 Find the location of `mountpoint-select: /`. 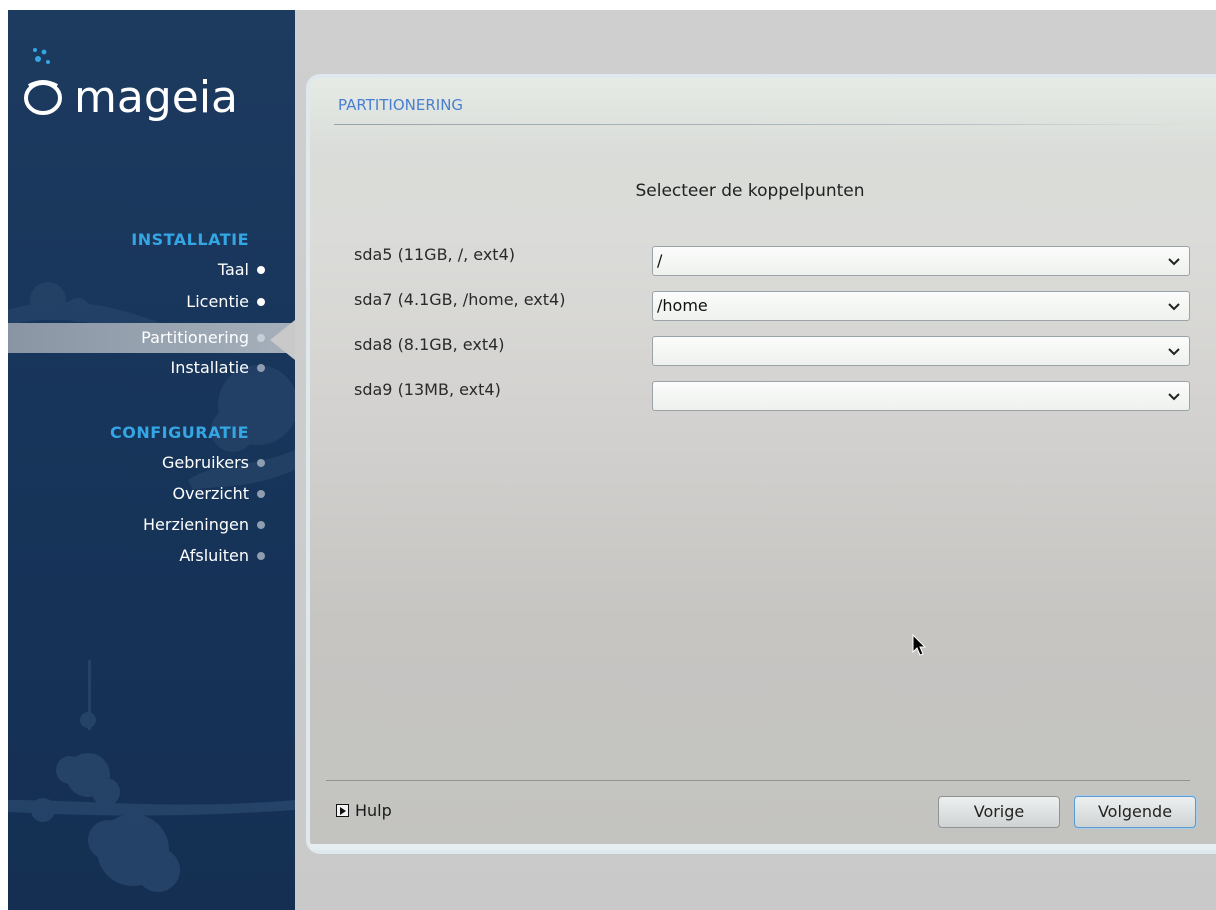

mountpoint-select: / is located at coordinates (921, 261).